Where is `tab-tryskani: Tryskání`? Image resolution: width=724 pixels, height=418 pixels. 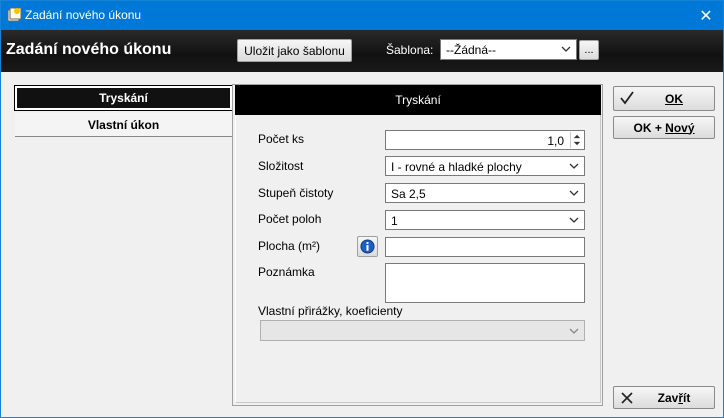 tab-tryskani: Tryskání is located at coordinates (123, 98).